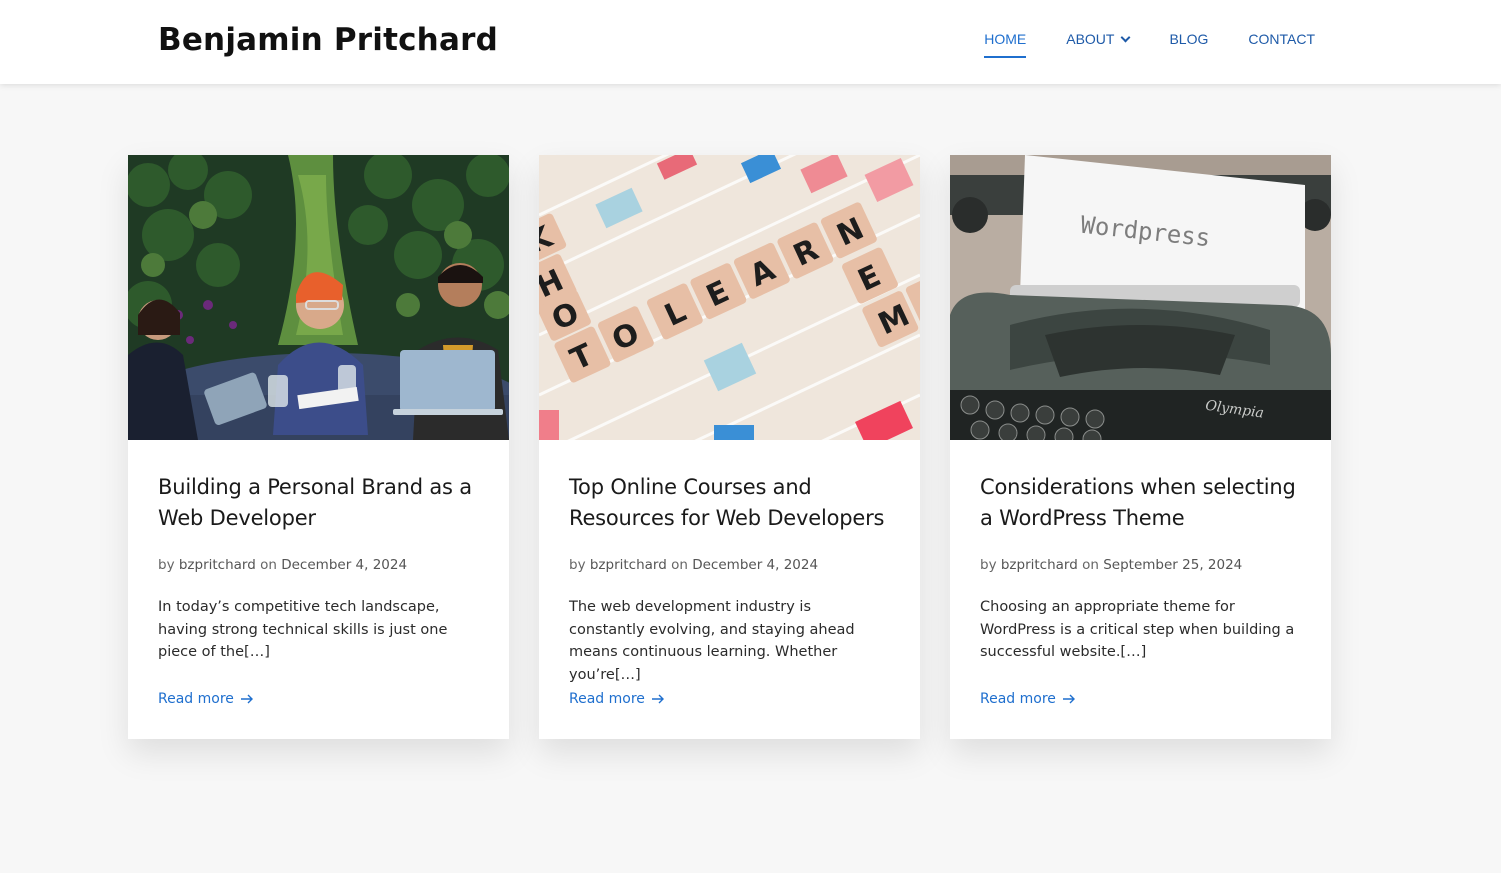 The width and height of the screenshot is (1501, 873). I want to click on nav-blog: BLOG, so click(1188, 44).